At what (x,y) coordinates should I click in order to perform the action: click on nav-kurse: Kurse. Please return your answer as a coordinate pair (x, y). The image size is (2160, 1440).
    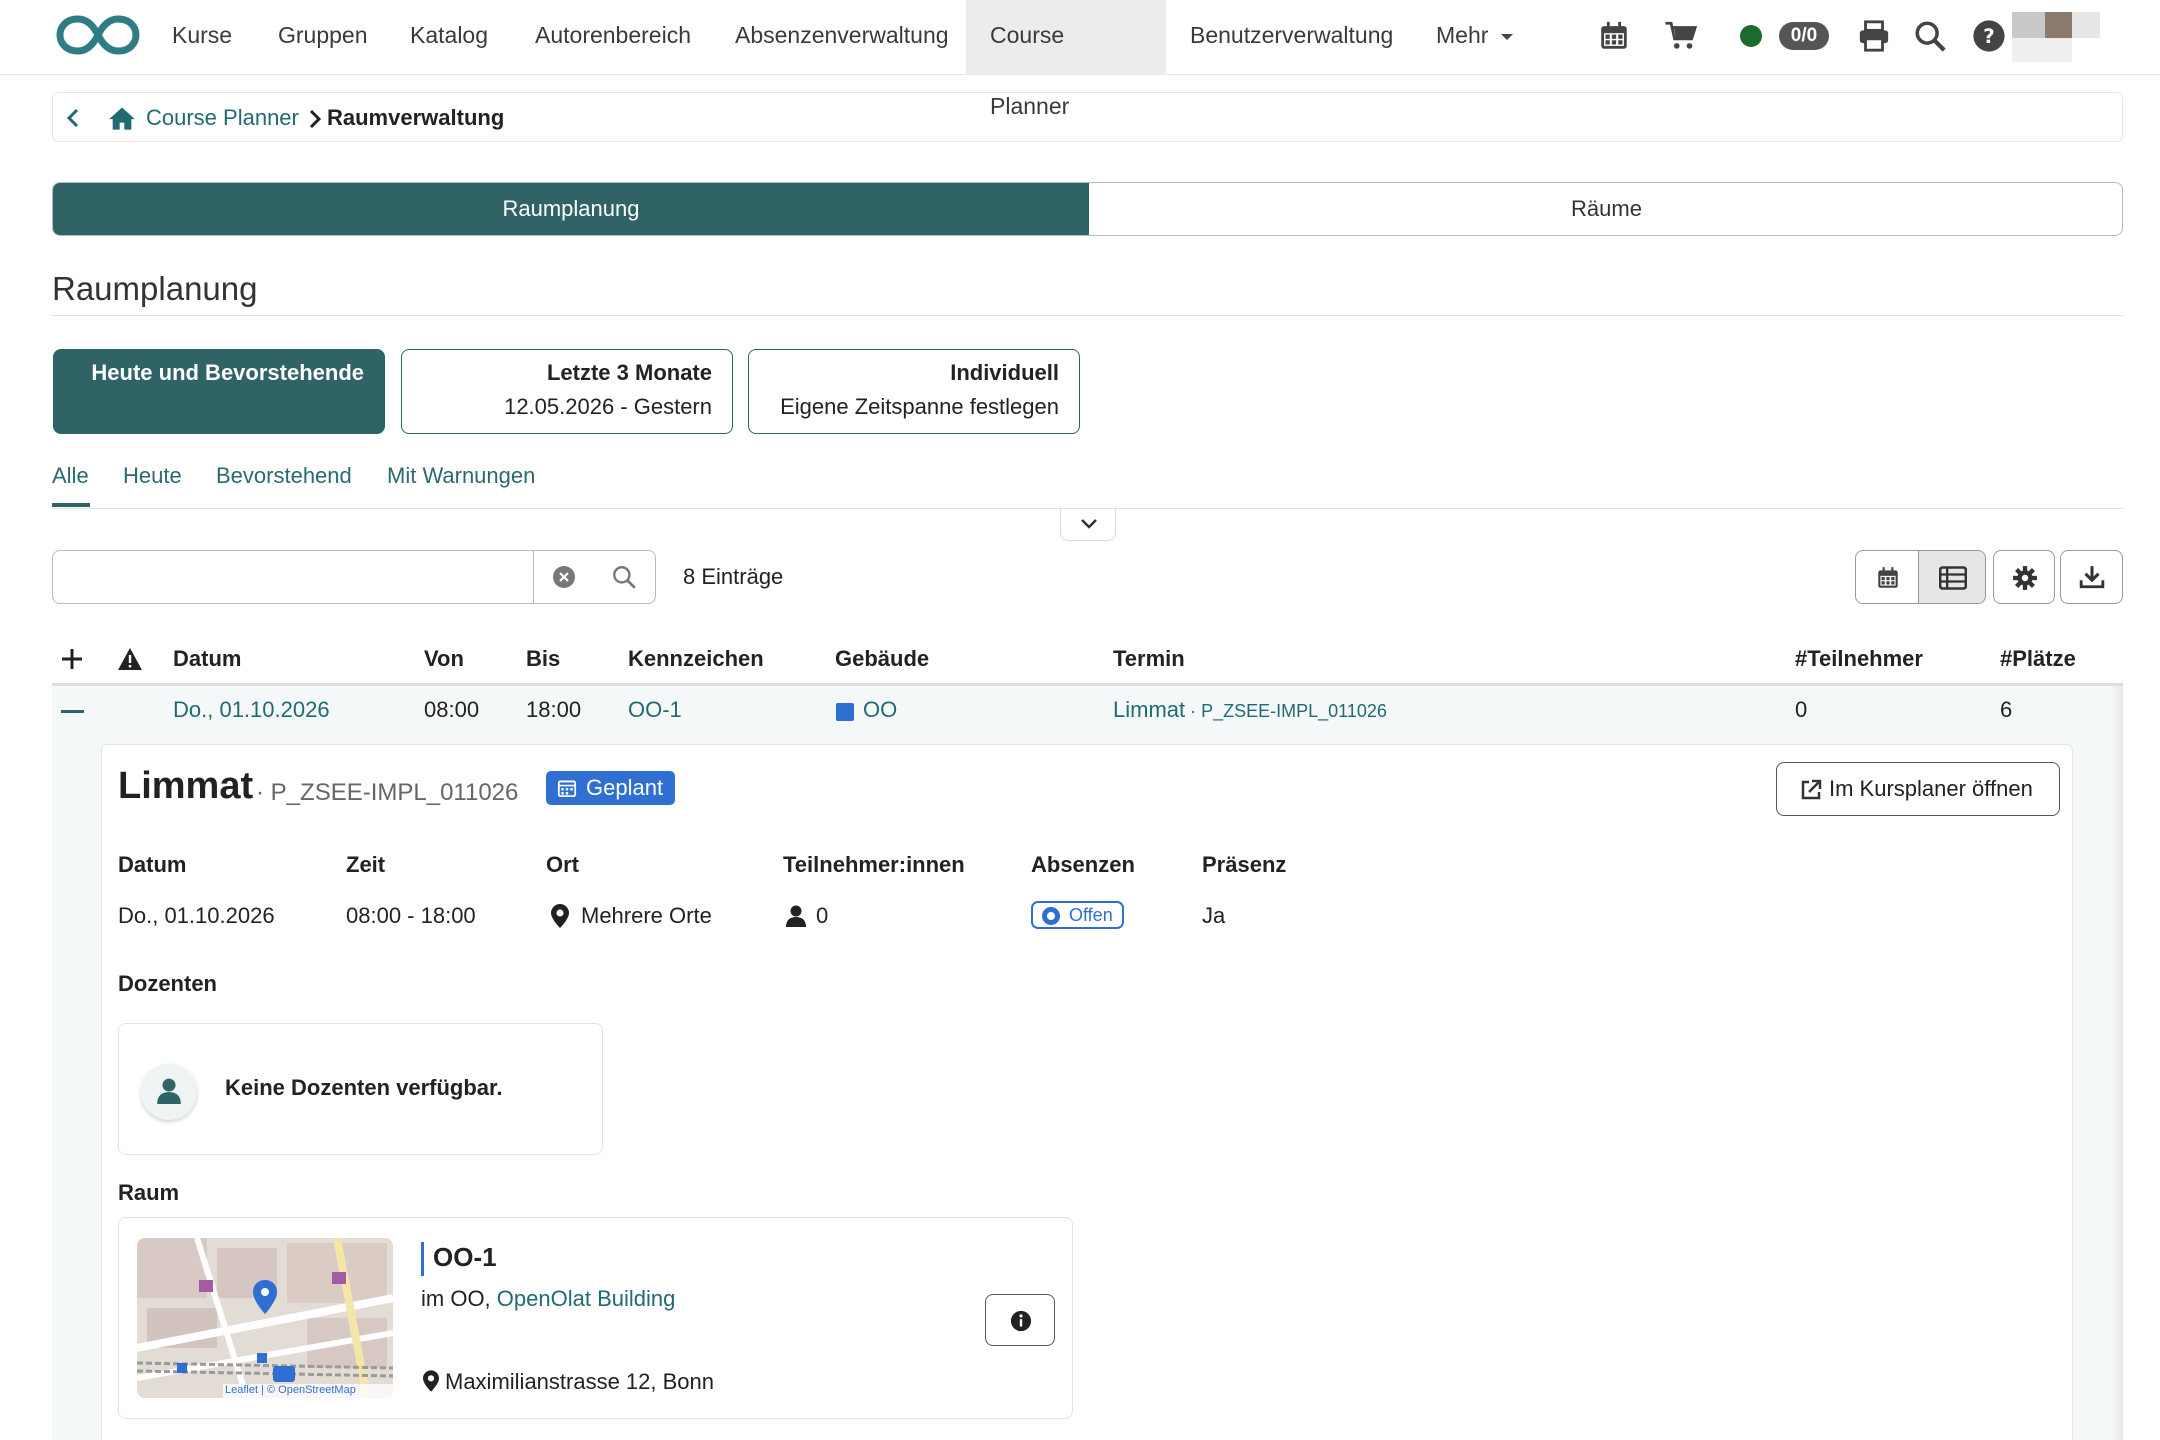
    Looking at the image, I should click on (202, 37).